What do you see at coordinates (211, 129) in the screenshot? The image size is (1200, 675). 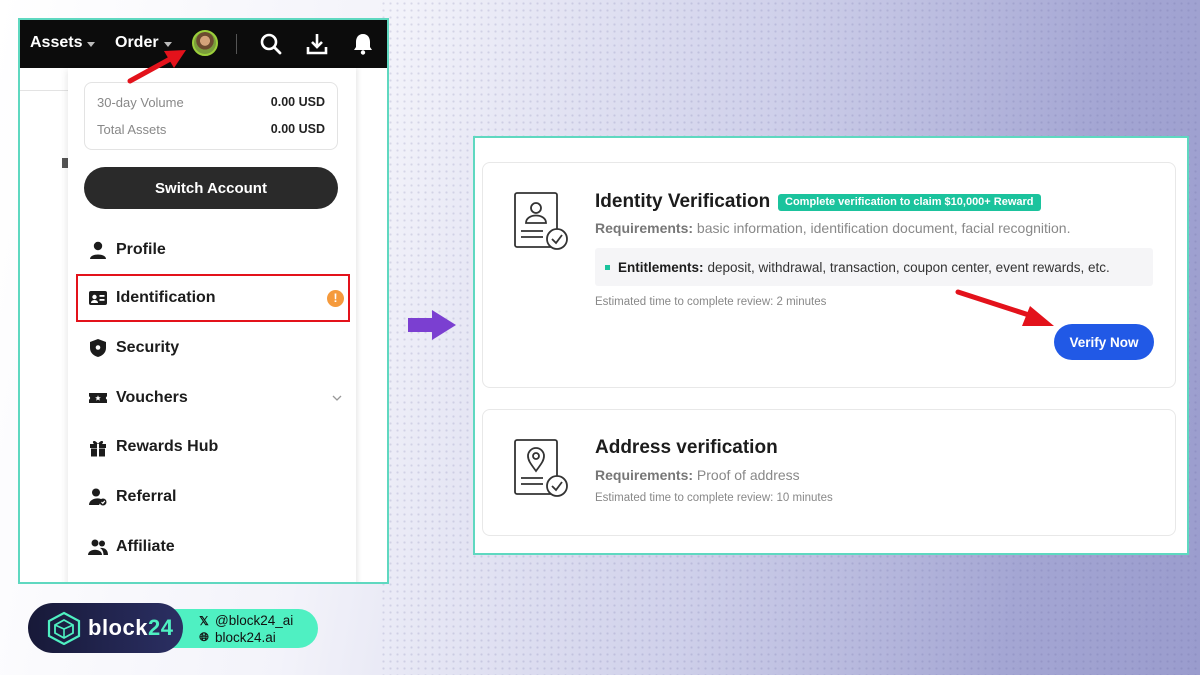 I see `stat-row: Total Assets 0.00 USD` at bounding box center [211, 129].